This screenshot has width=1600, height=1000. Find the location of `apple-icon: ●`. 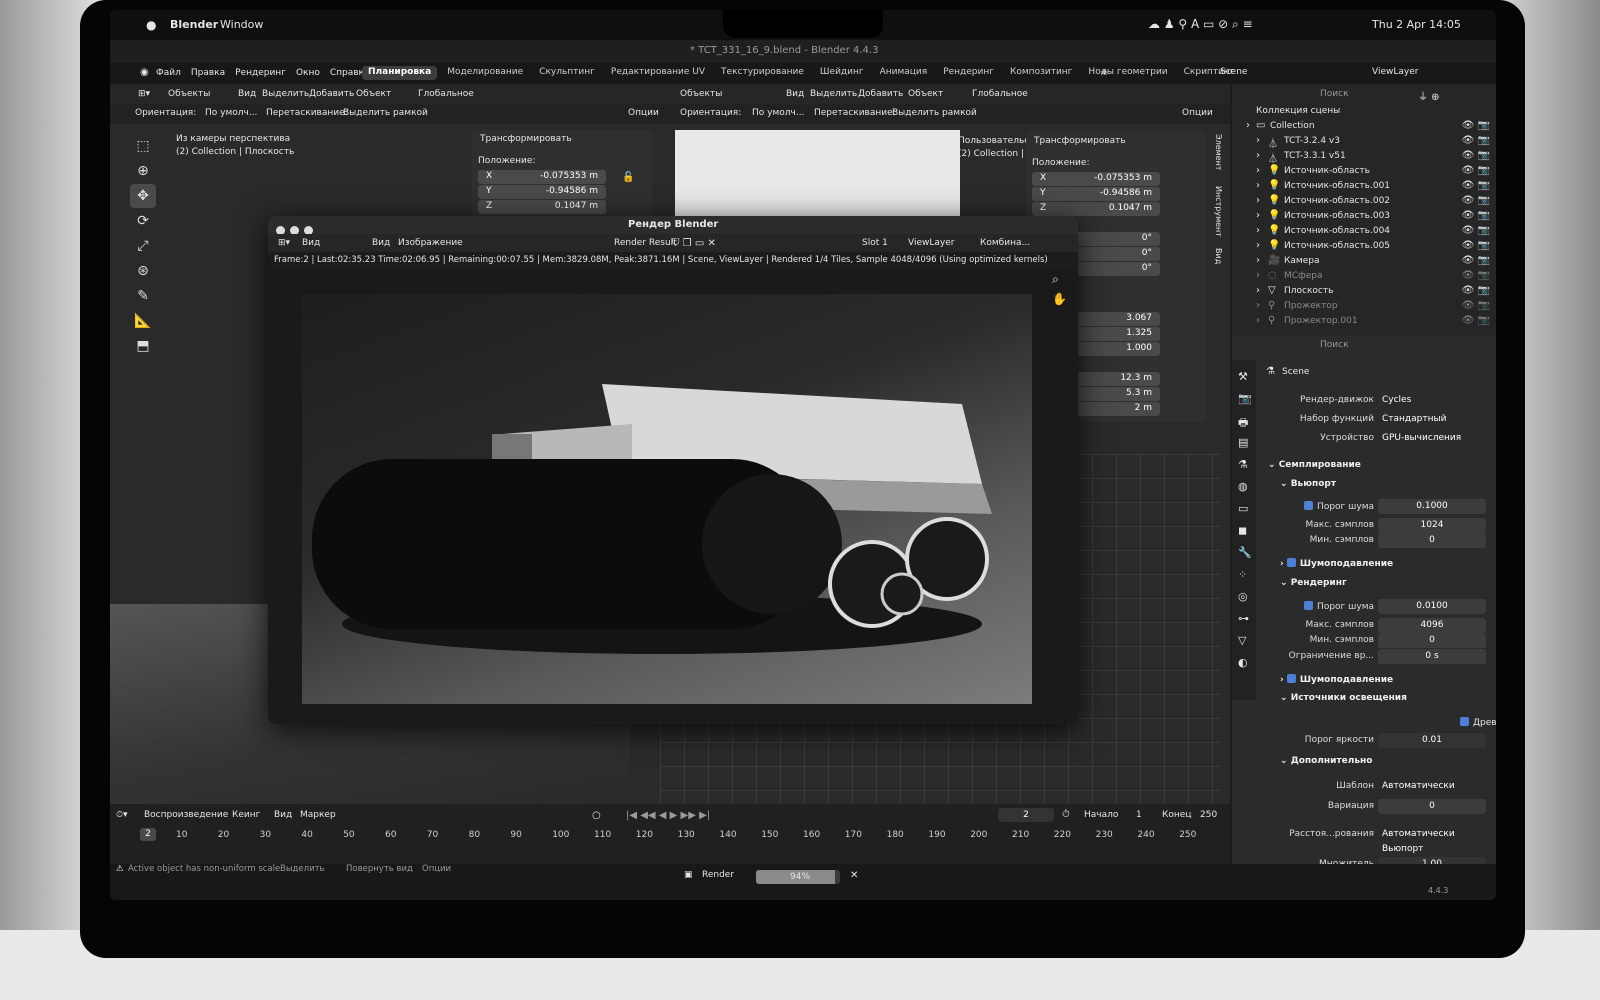

apple-icon: ● is located at coordinates (151, 25).